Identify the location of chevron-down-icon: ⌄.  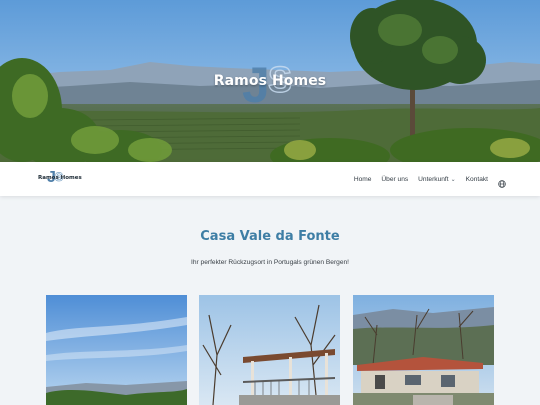
(453, 179).